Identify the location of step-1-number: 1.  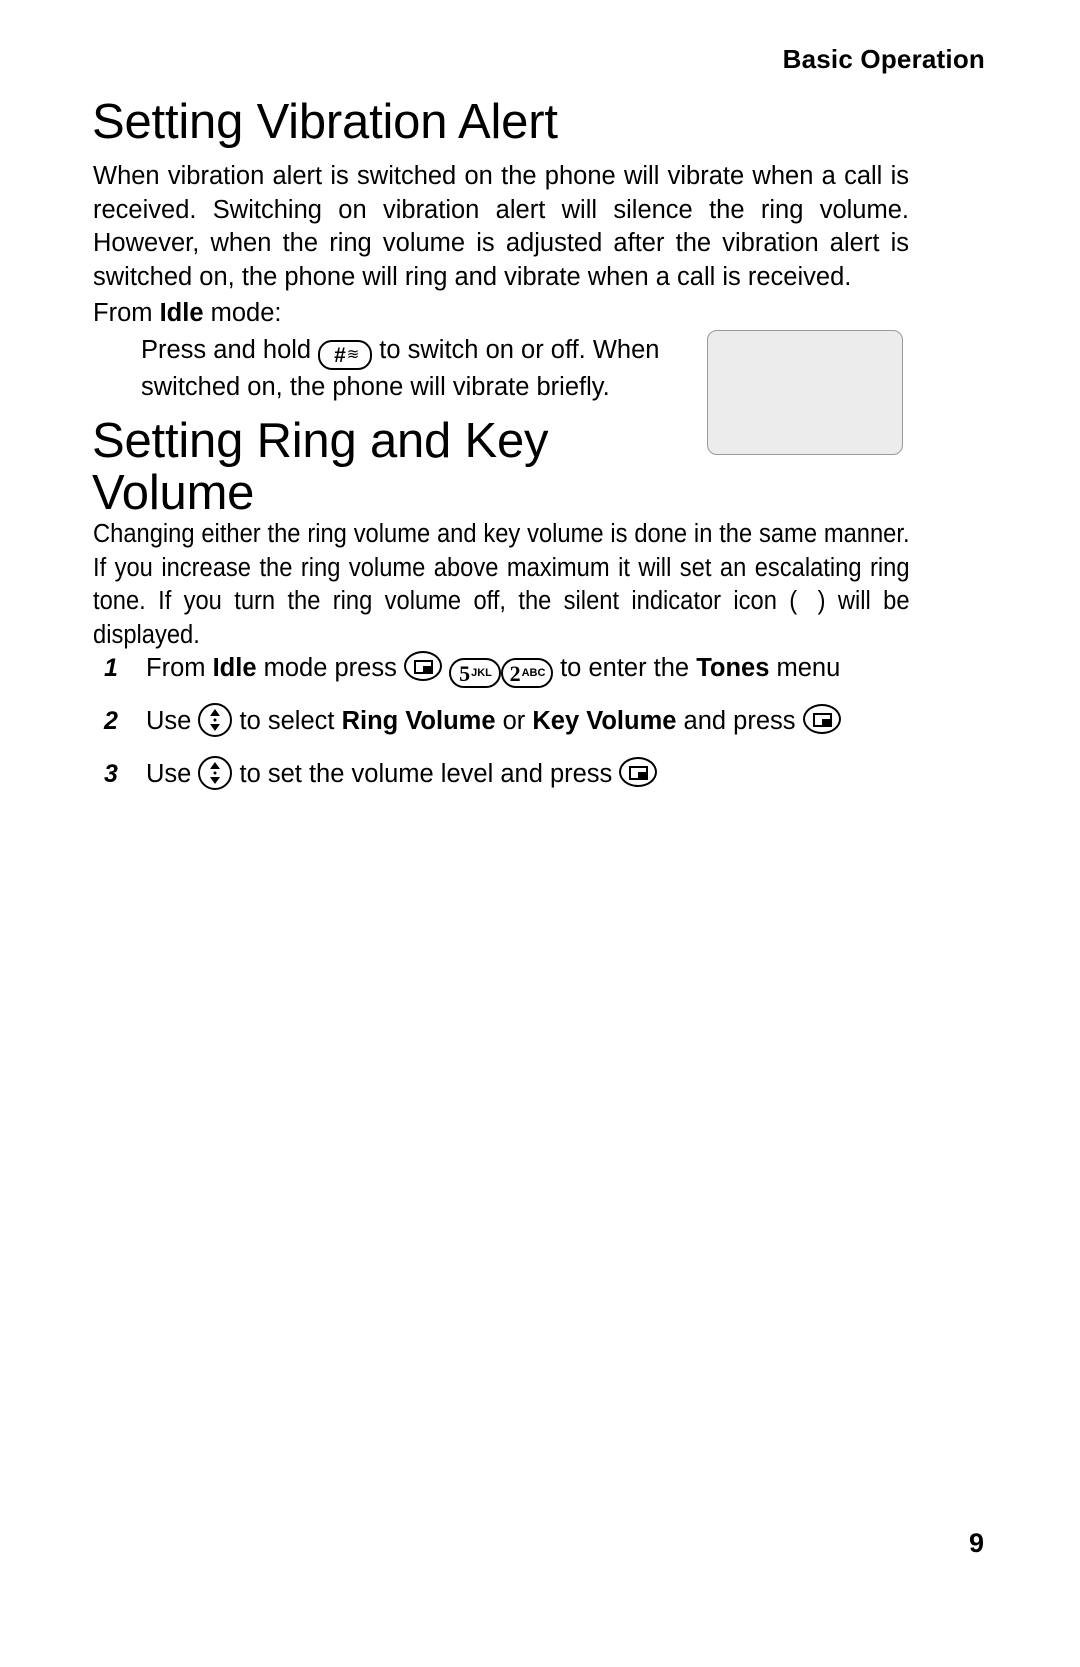
(111, 668).